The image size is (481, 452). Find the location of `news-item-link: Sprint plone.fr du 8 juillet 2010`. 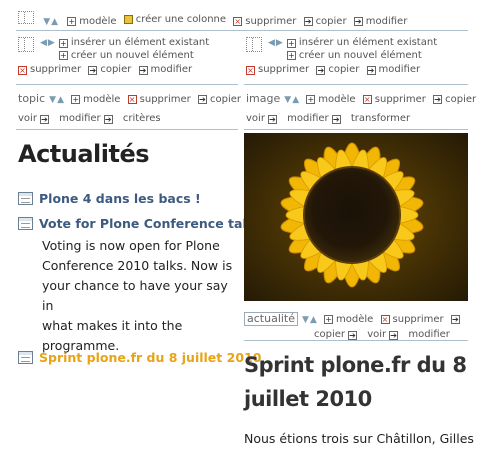

news-item-link: Sprint plone.fr du 8 juillet 2010 is located at coordinates (139, 357).